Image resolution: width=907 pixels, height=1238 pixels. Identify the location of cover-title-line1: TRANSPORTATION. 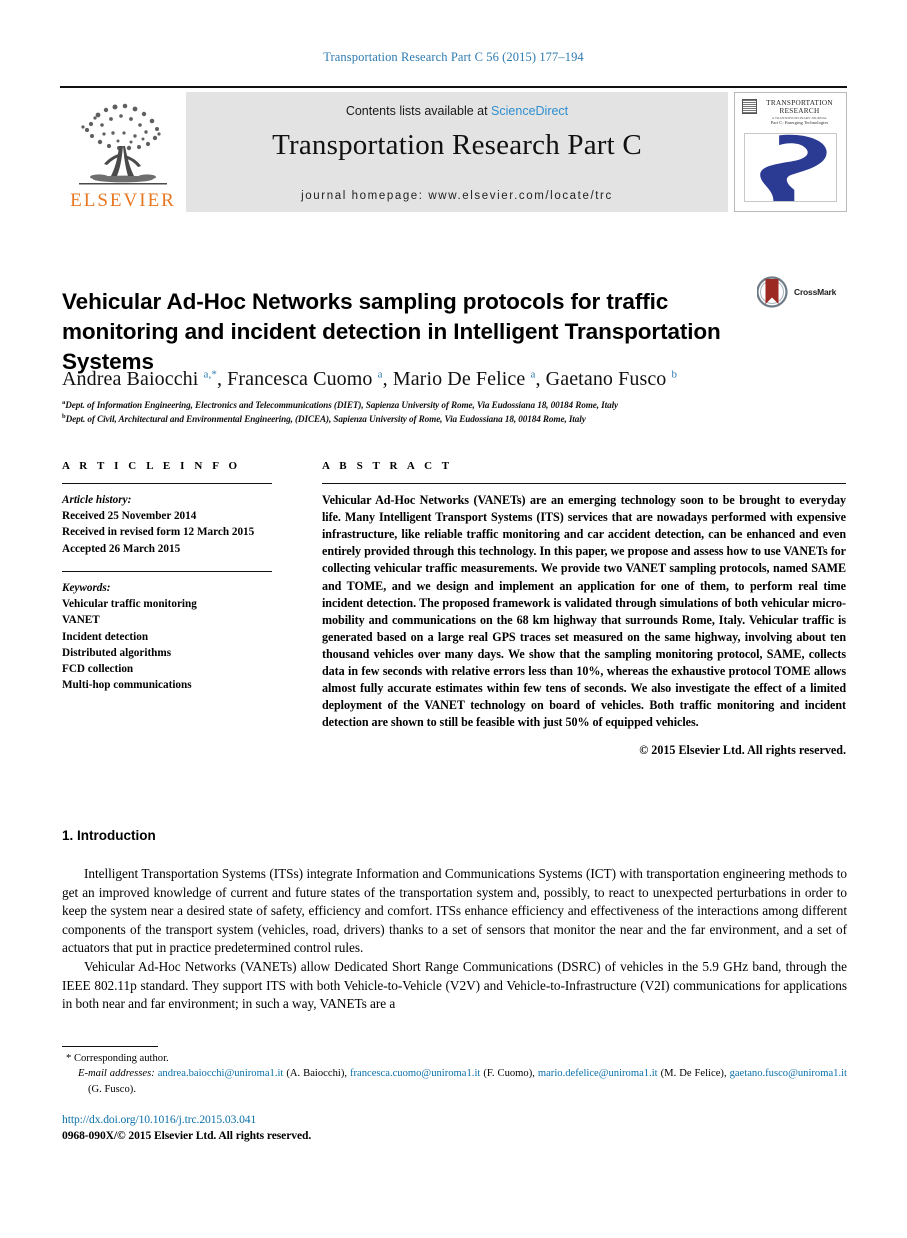
(799, 103).